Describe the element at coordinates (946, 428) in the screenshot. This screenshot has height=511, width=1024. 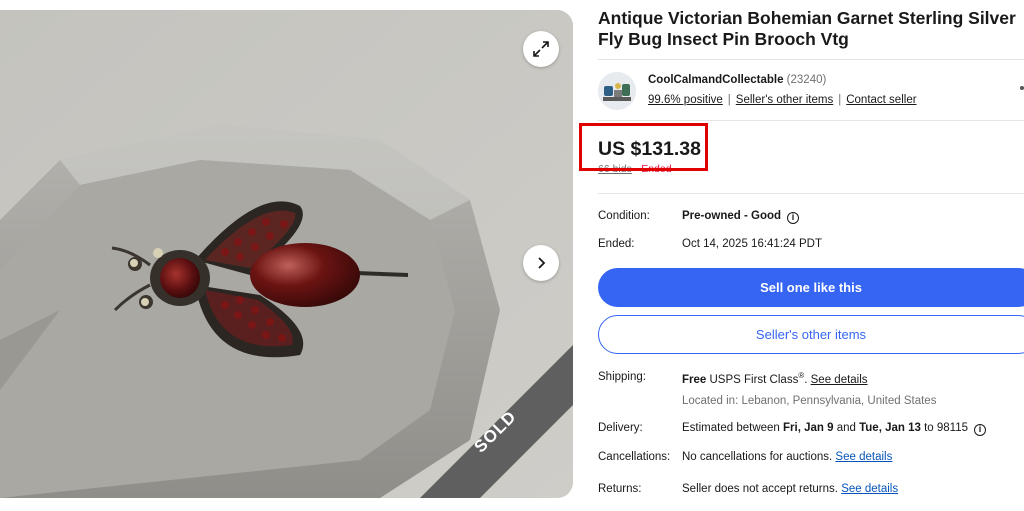
I see `delivery-zip: to 98115` at that location.